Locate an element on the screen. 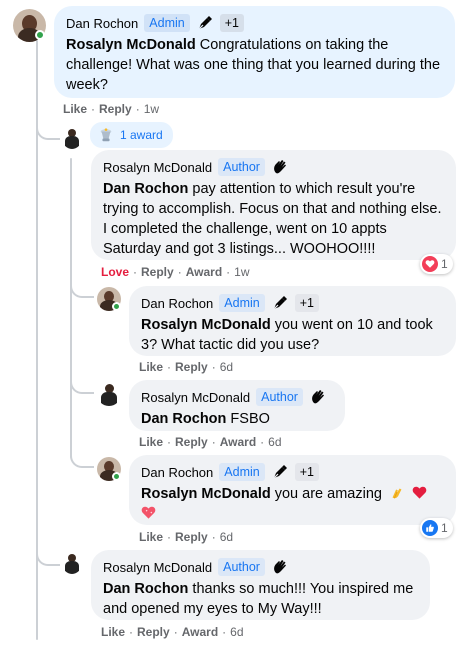 Image resolution: width=468 pixels, height=648 pixels. love-button: Love is located at coordinates (115, 272).